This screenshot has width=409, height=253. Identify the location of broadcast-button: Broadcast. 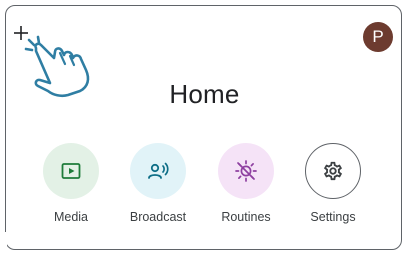
(158, 183).